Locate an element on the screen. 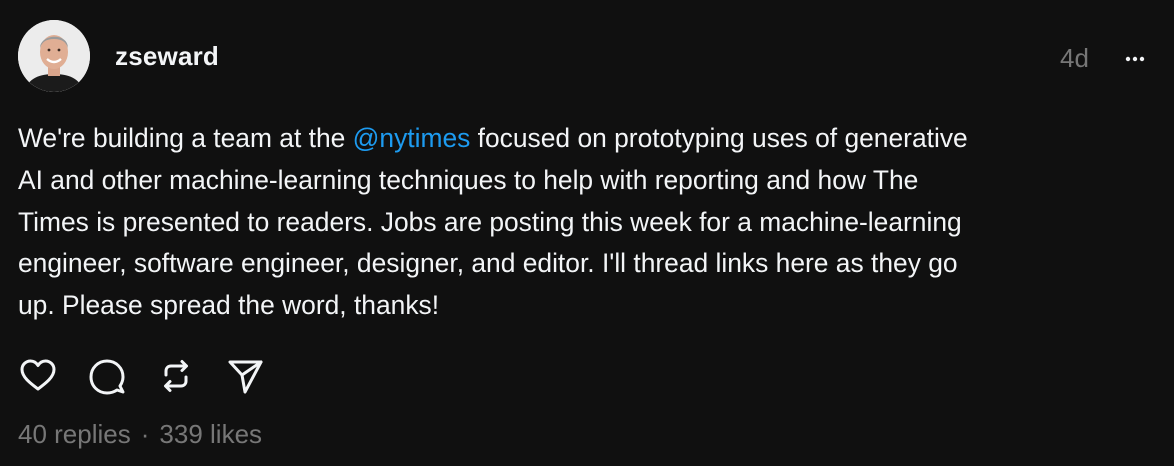 This screenshot has width=1174, height=466. username: zseward is located at coordinates (167, 56).